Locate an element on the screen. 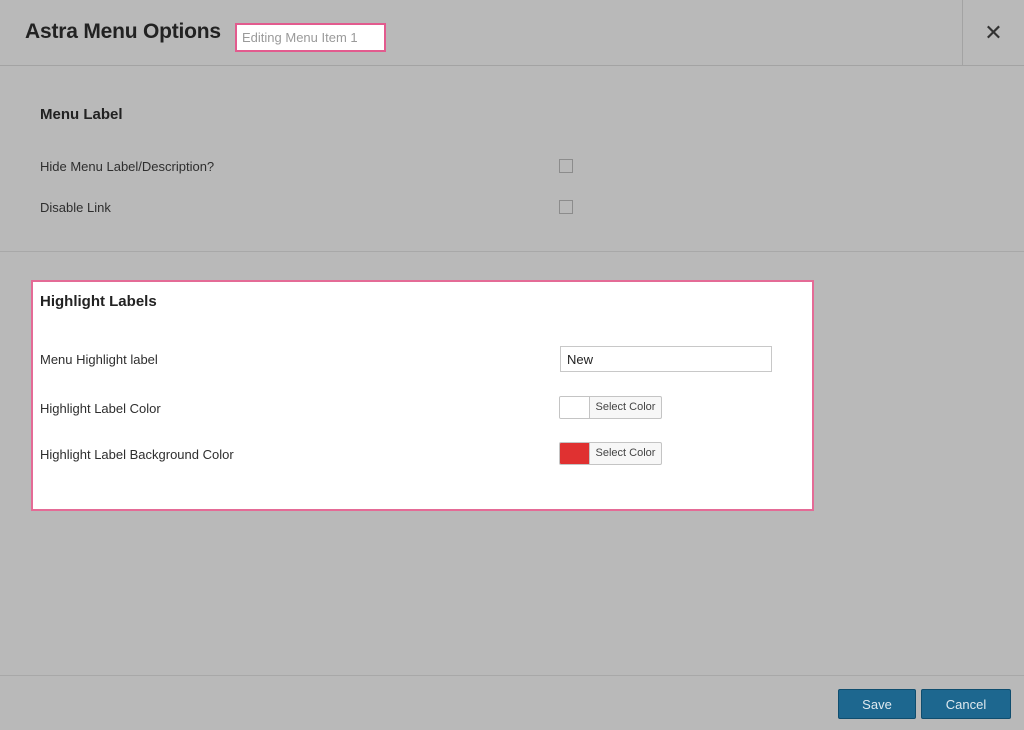 The height and width of the screenshot is (730, 1024). hide-menu-label-text: Hide Menu Label/Description? is located at coordinates (127, 166).